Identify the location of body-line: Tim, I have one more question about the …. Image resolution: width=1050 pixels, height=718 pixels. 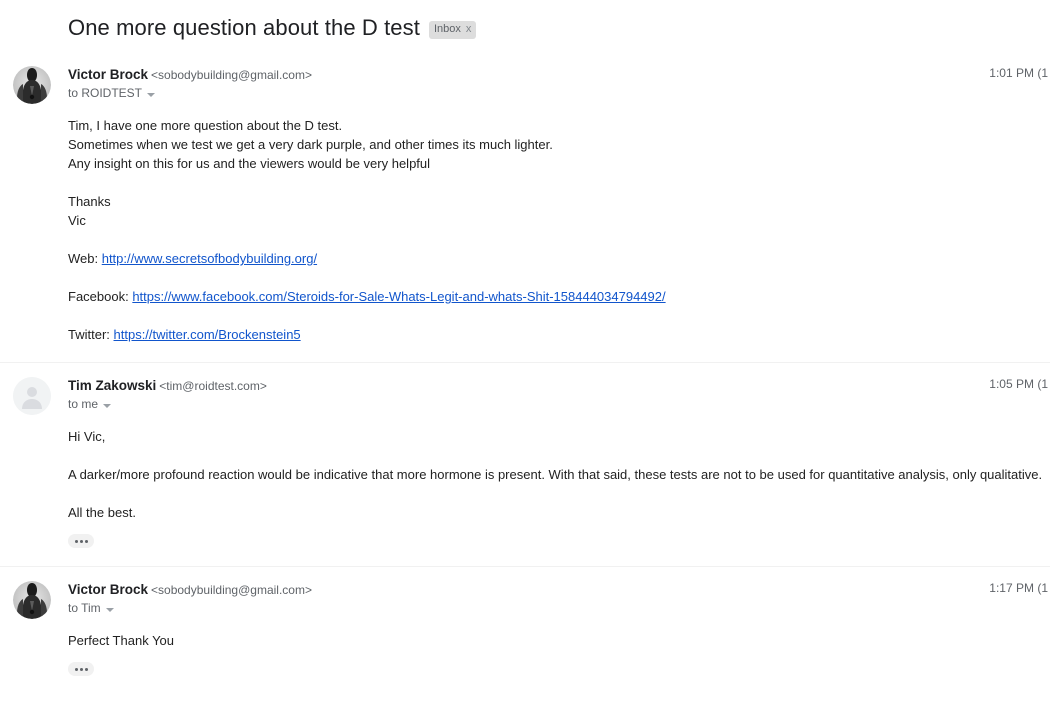
(205, 125).